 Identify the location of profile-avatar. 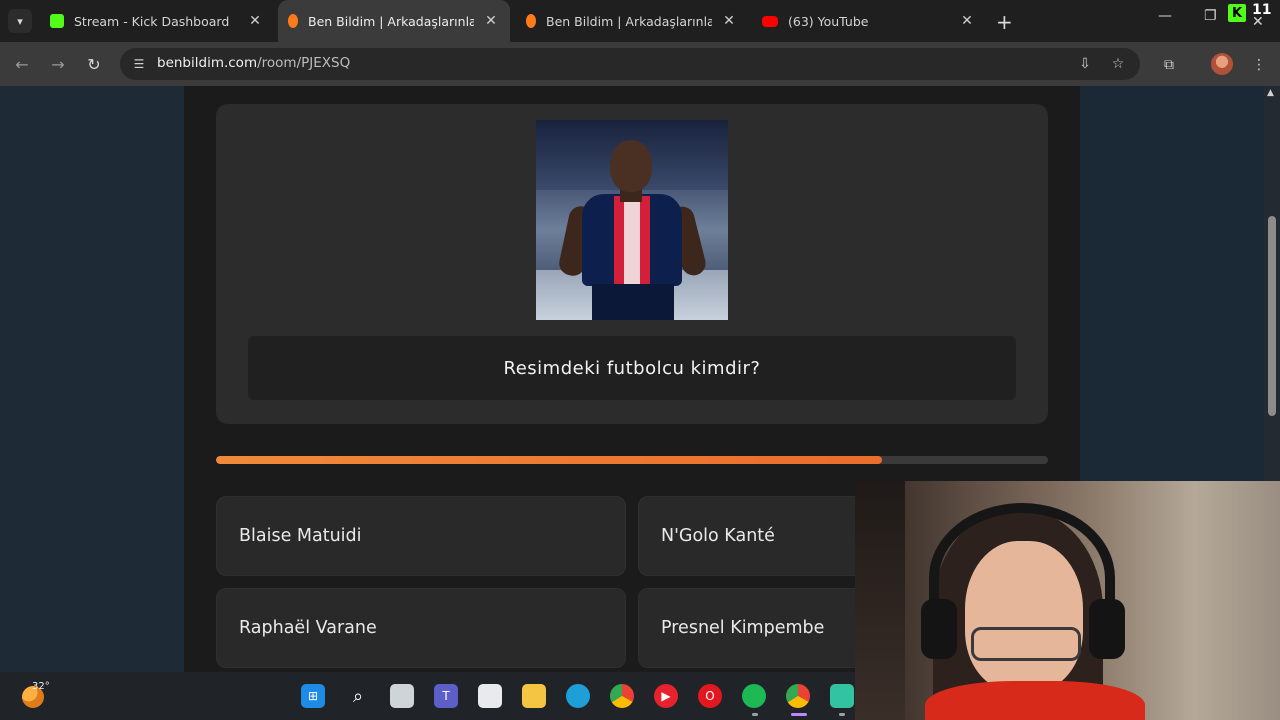
(1222, 64).